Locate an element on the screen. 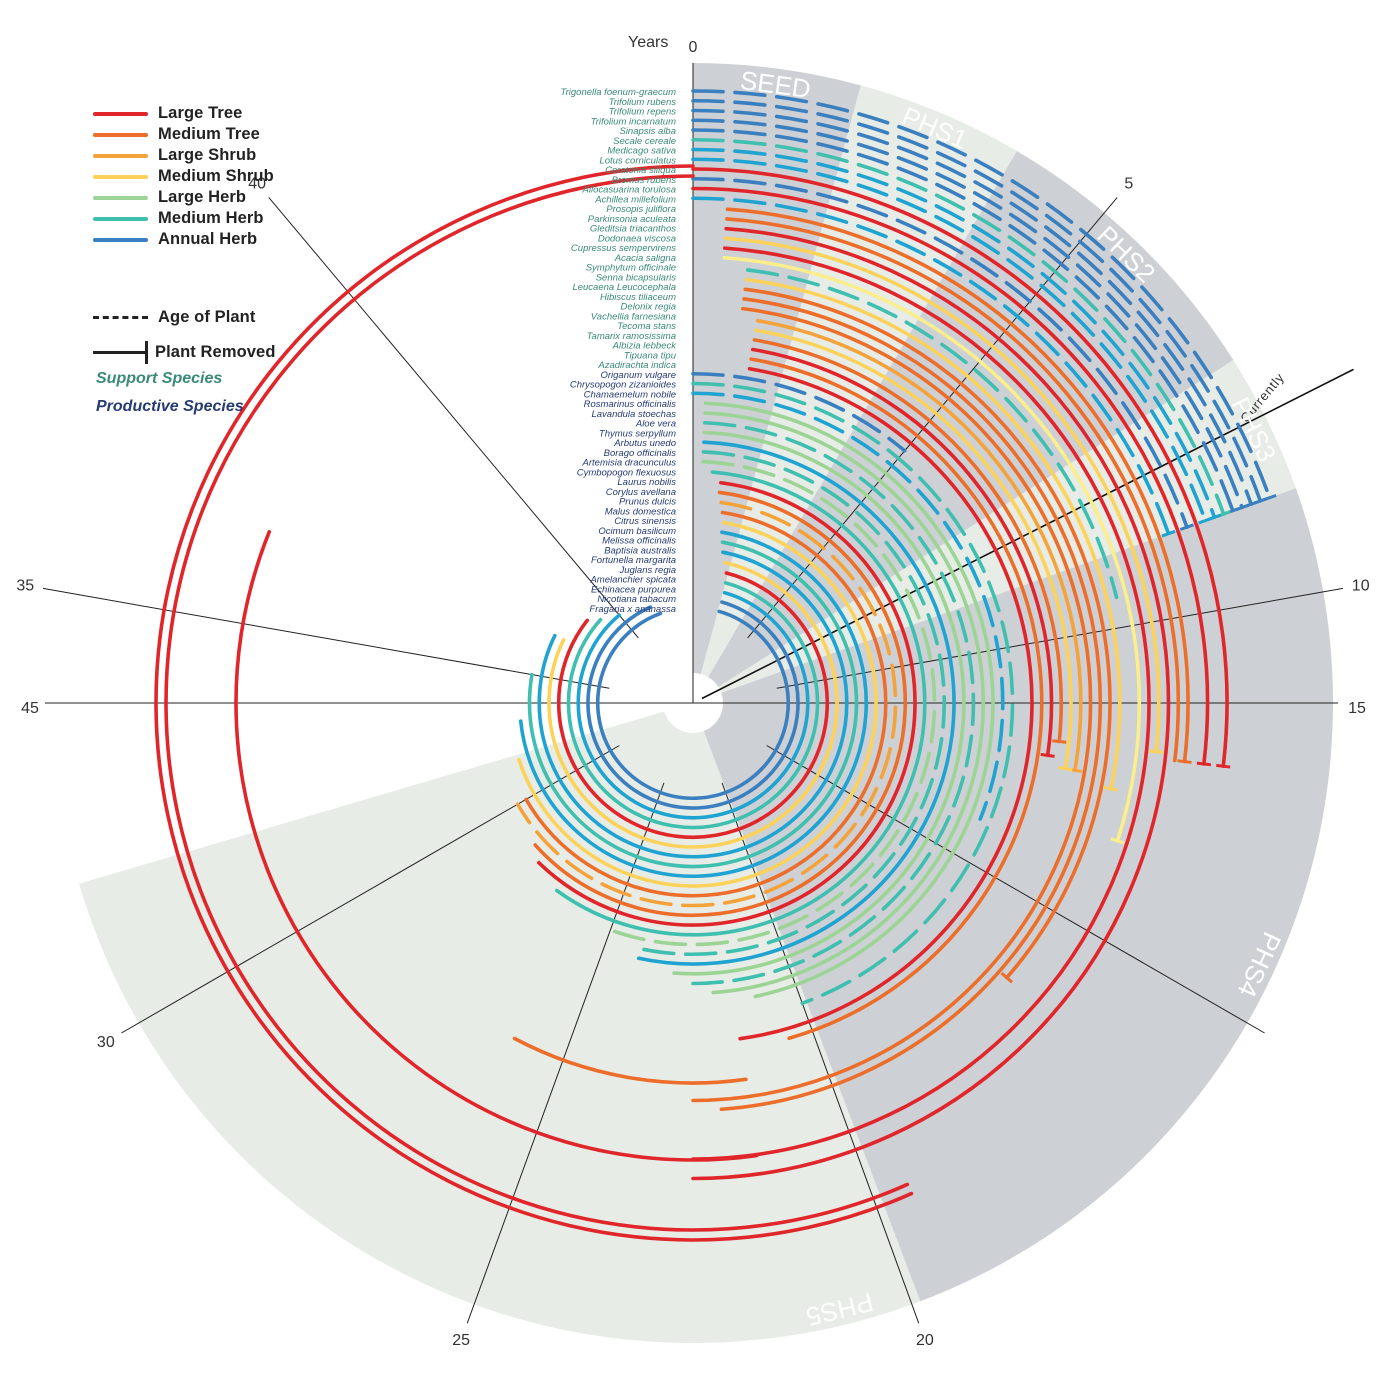 The image size is (1389, 1389). legend-label: Large Herb is located at coordinates (202, 197).